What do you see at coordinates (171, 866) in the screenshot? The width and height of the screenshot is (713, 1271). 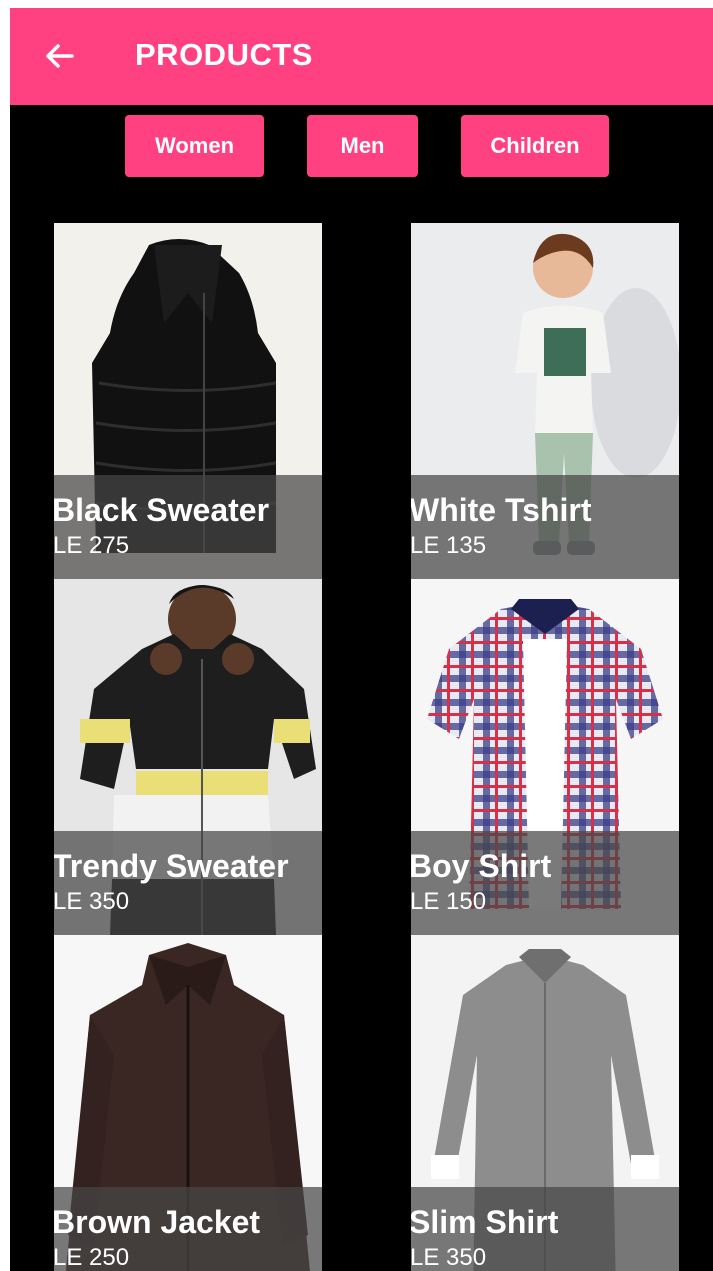 I see `product-name: Trendy Sweater` at bounding box center [171, 866].